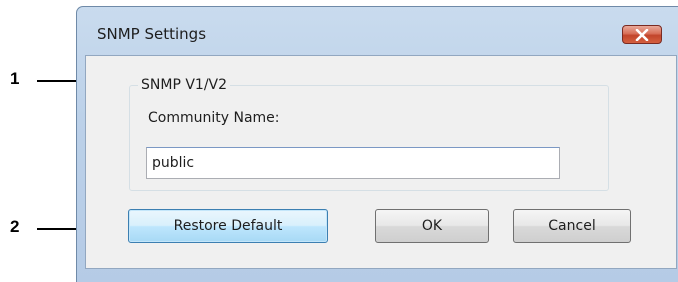 The height and width of the screenshot is (282, 678). Describe the element at coordinates (152, 34) in the screenshot. I see `dialog-title: SNMP Settings` at that location.